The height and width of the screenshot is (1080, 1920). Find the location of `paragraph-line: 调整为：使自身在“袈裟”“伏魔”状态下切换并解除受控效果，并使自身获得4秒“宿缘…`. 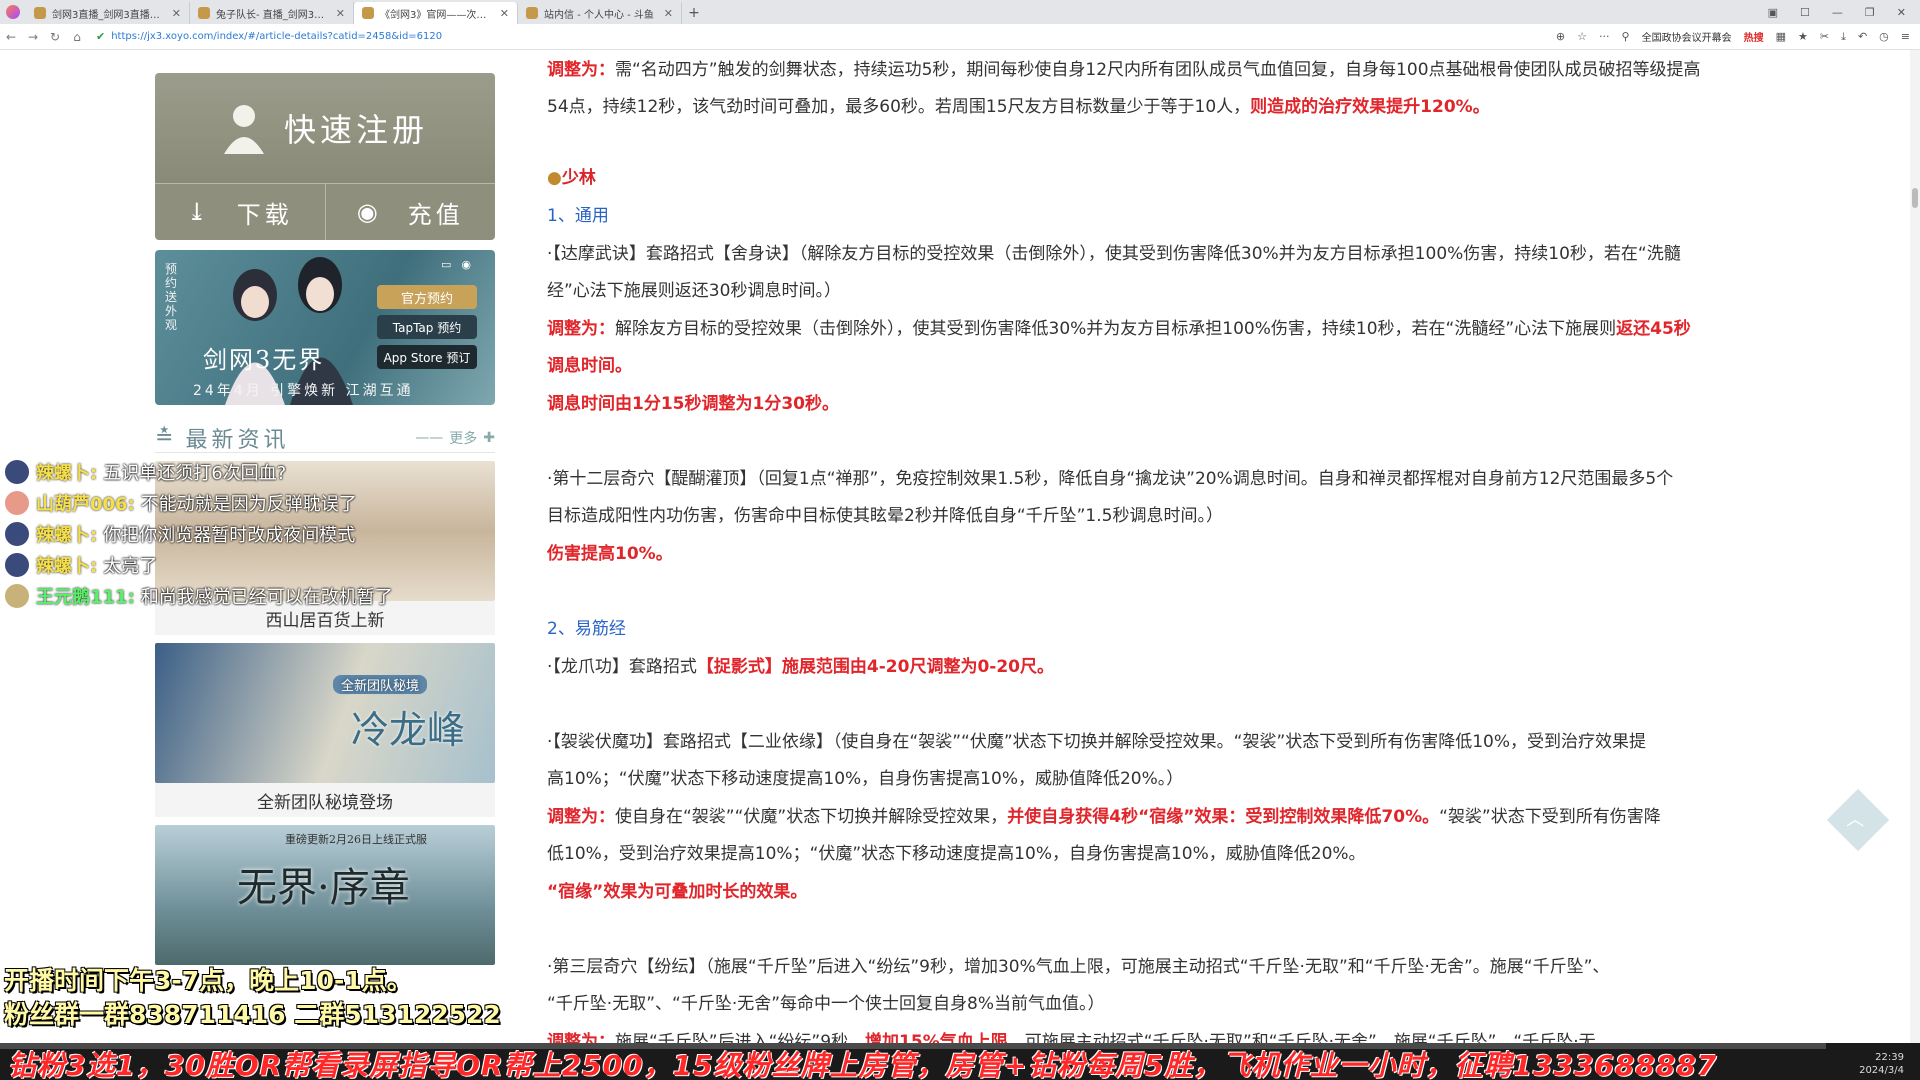

paragraph-line: 调整为：使自身在“袈裟”“伏魔”状态下切换并解除受控效果，并使自身获得4秒“宿缘… is located at coordinates (1104, 817).